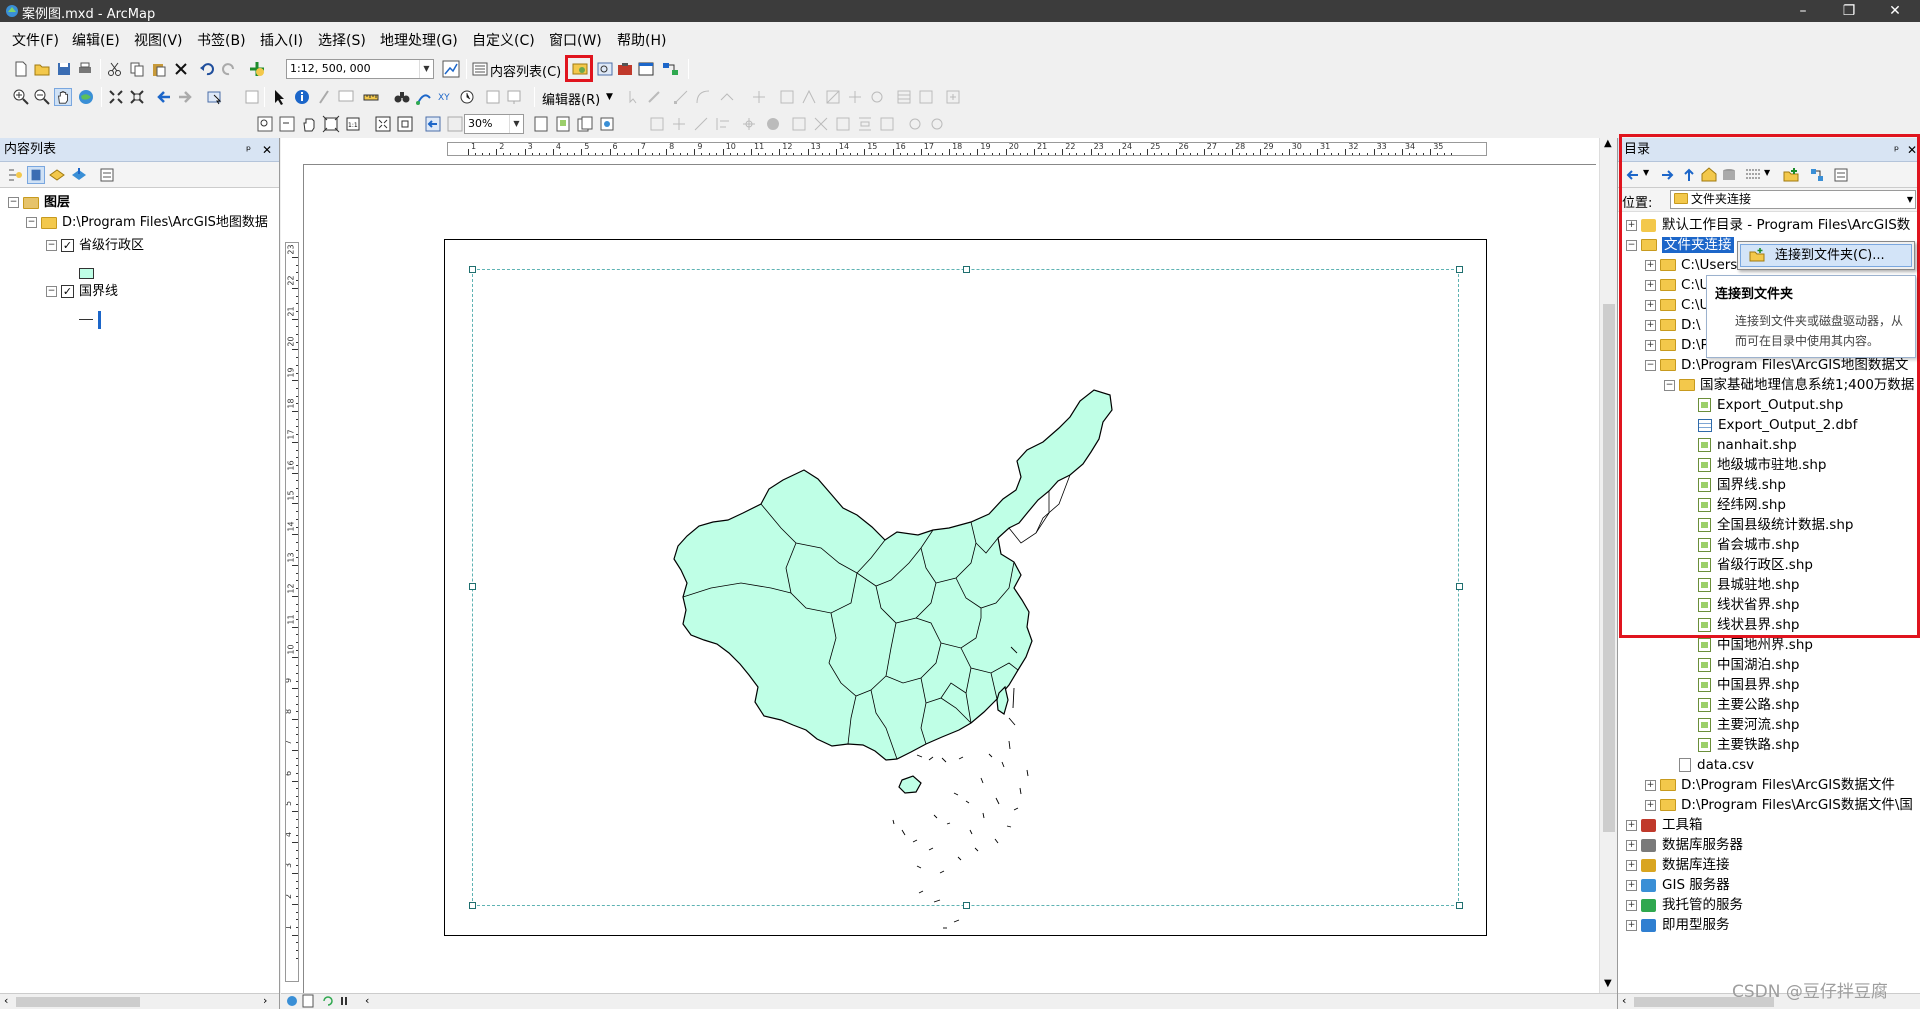 Image resolution: width=1920 pixels, height=1009 pixels. I want to click on go-to-xy-icon: XY, so click(446, 97).